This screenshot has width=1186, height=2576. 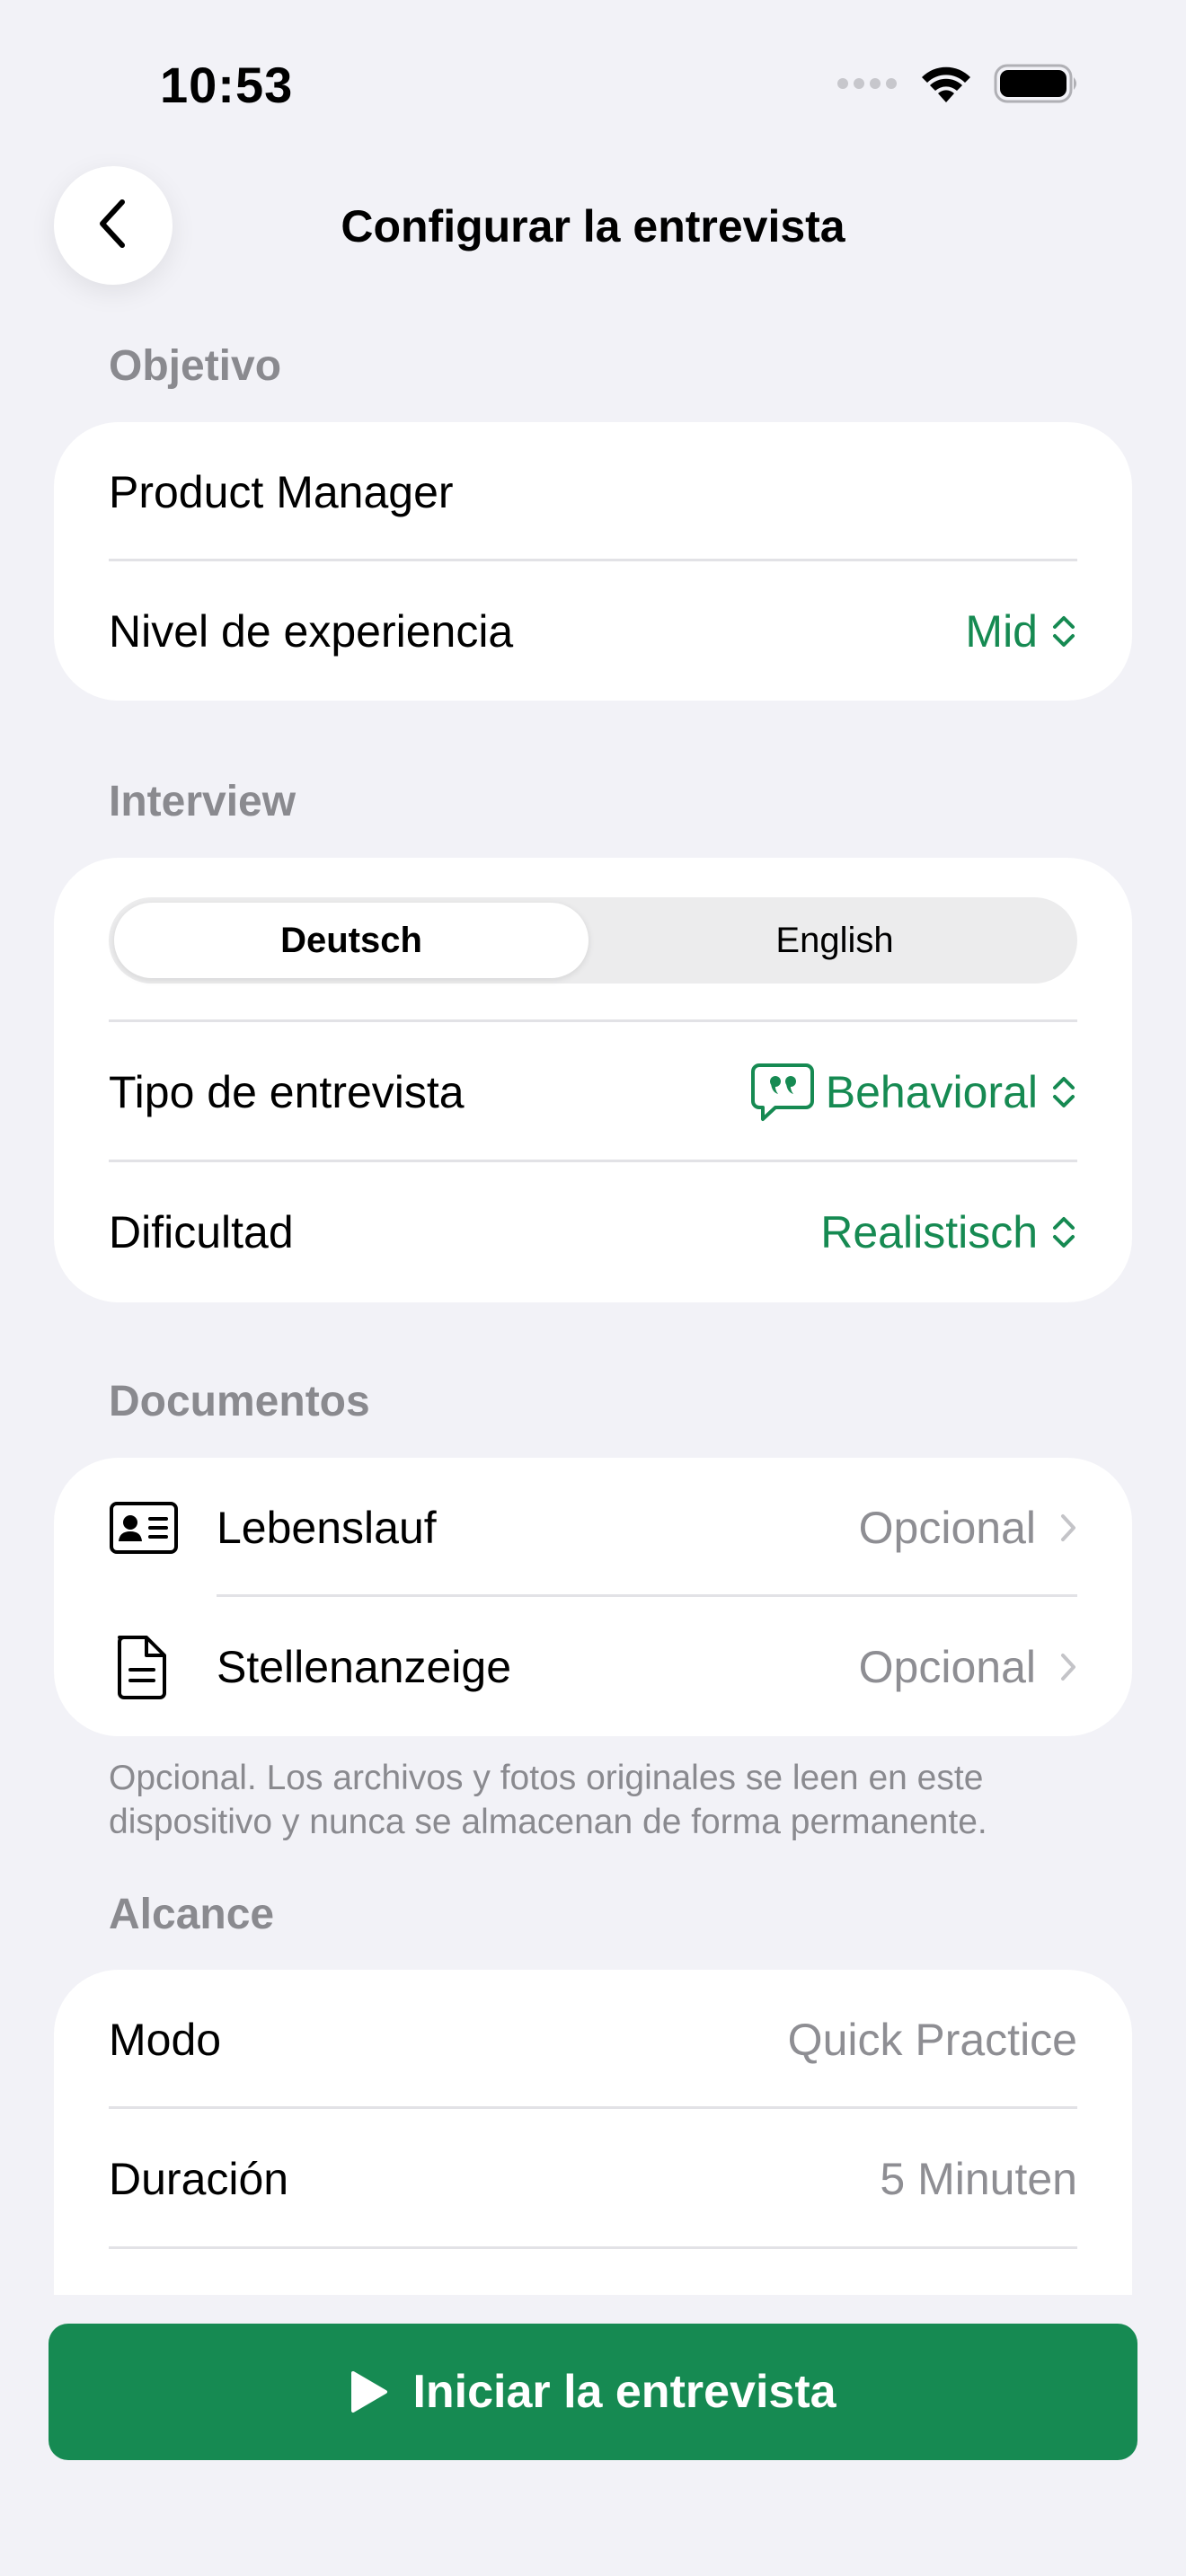 What do you see at coordinates (327, 1527) in the screenshot?
I see `resume-label: Lebenslauf` at bounding box center [327, 1527].